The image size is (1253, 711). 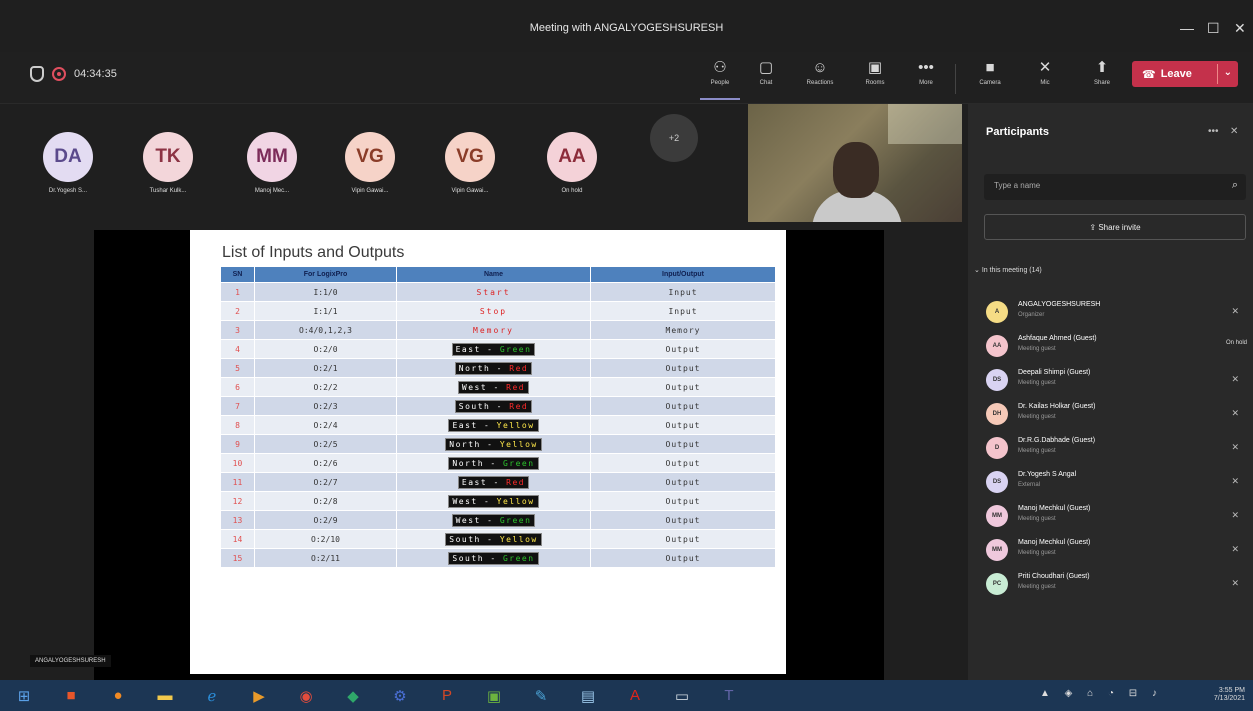 I want to click on name-cell: East - Green, so click(x=493, y=349).